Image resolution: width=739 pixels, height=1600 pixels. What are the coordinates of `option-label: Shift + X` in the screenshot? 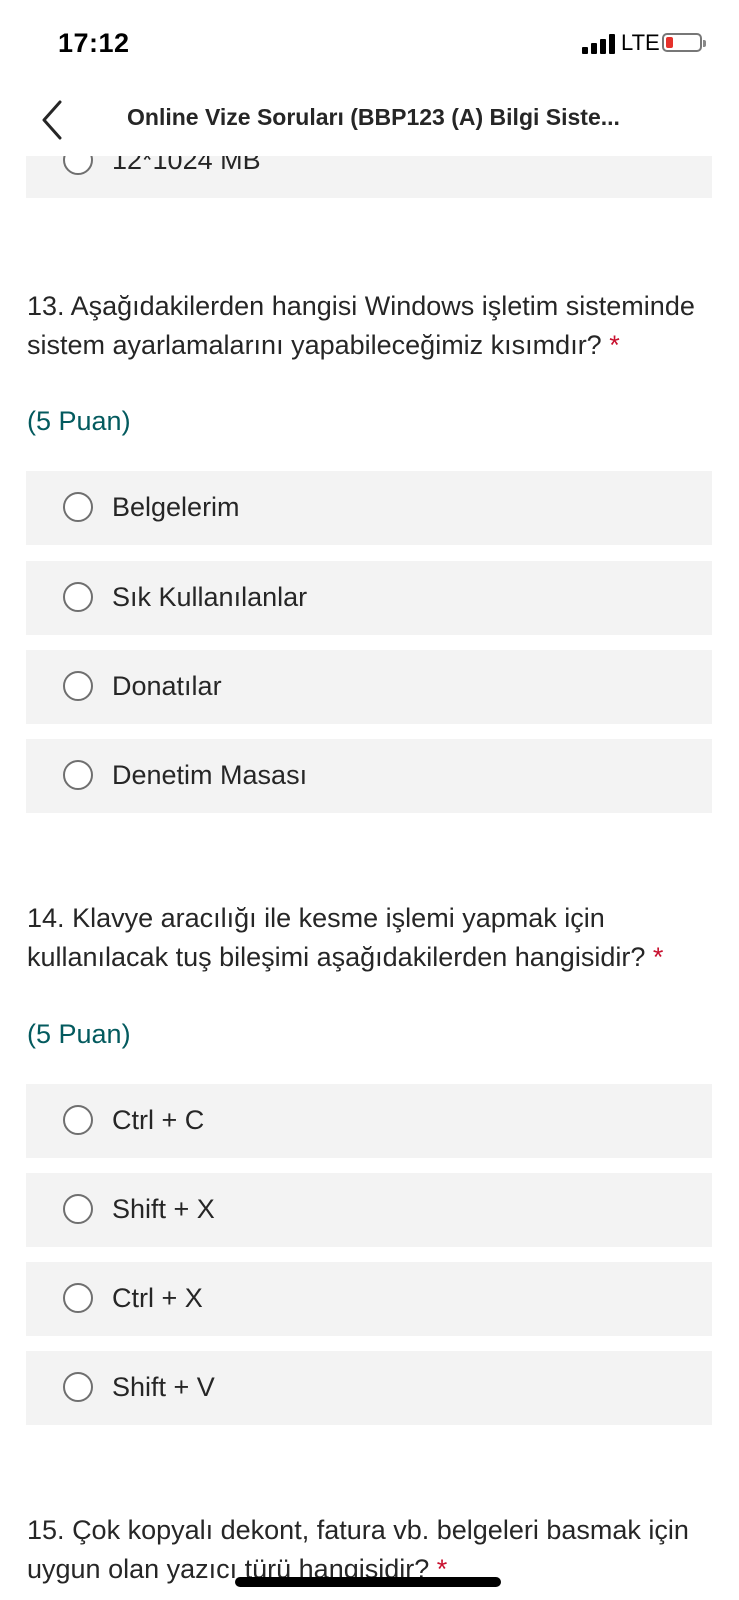 It's located at (163, 1209).